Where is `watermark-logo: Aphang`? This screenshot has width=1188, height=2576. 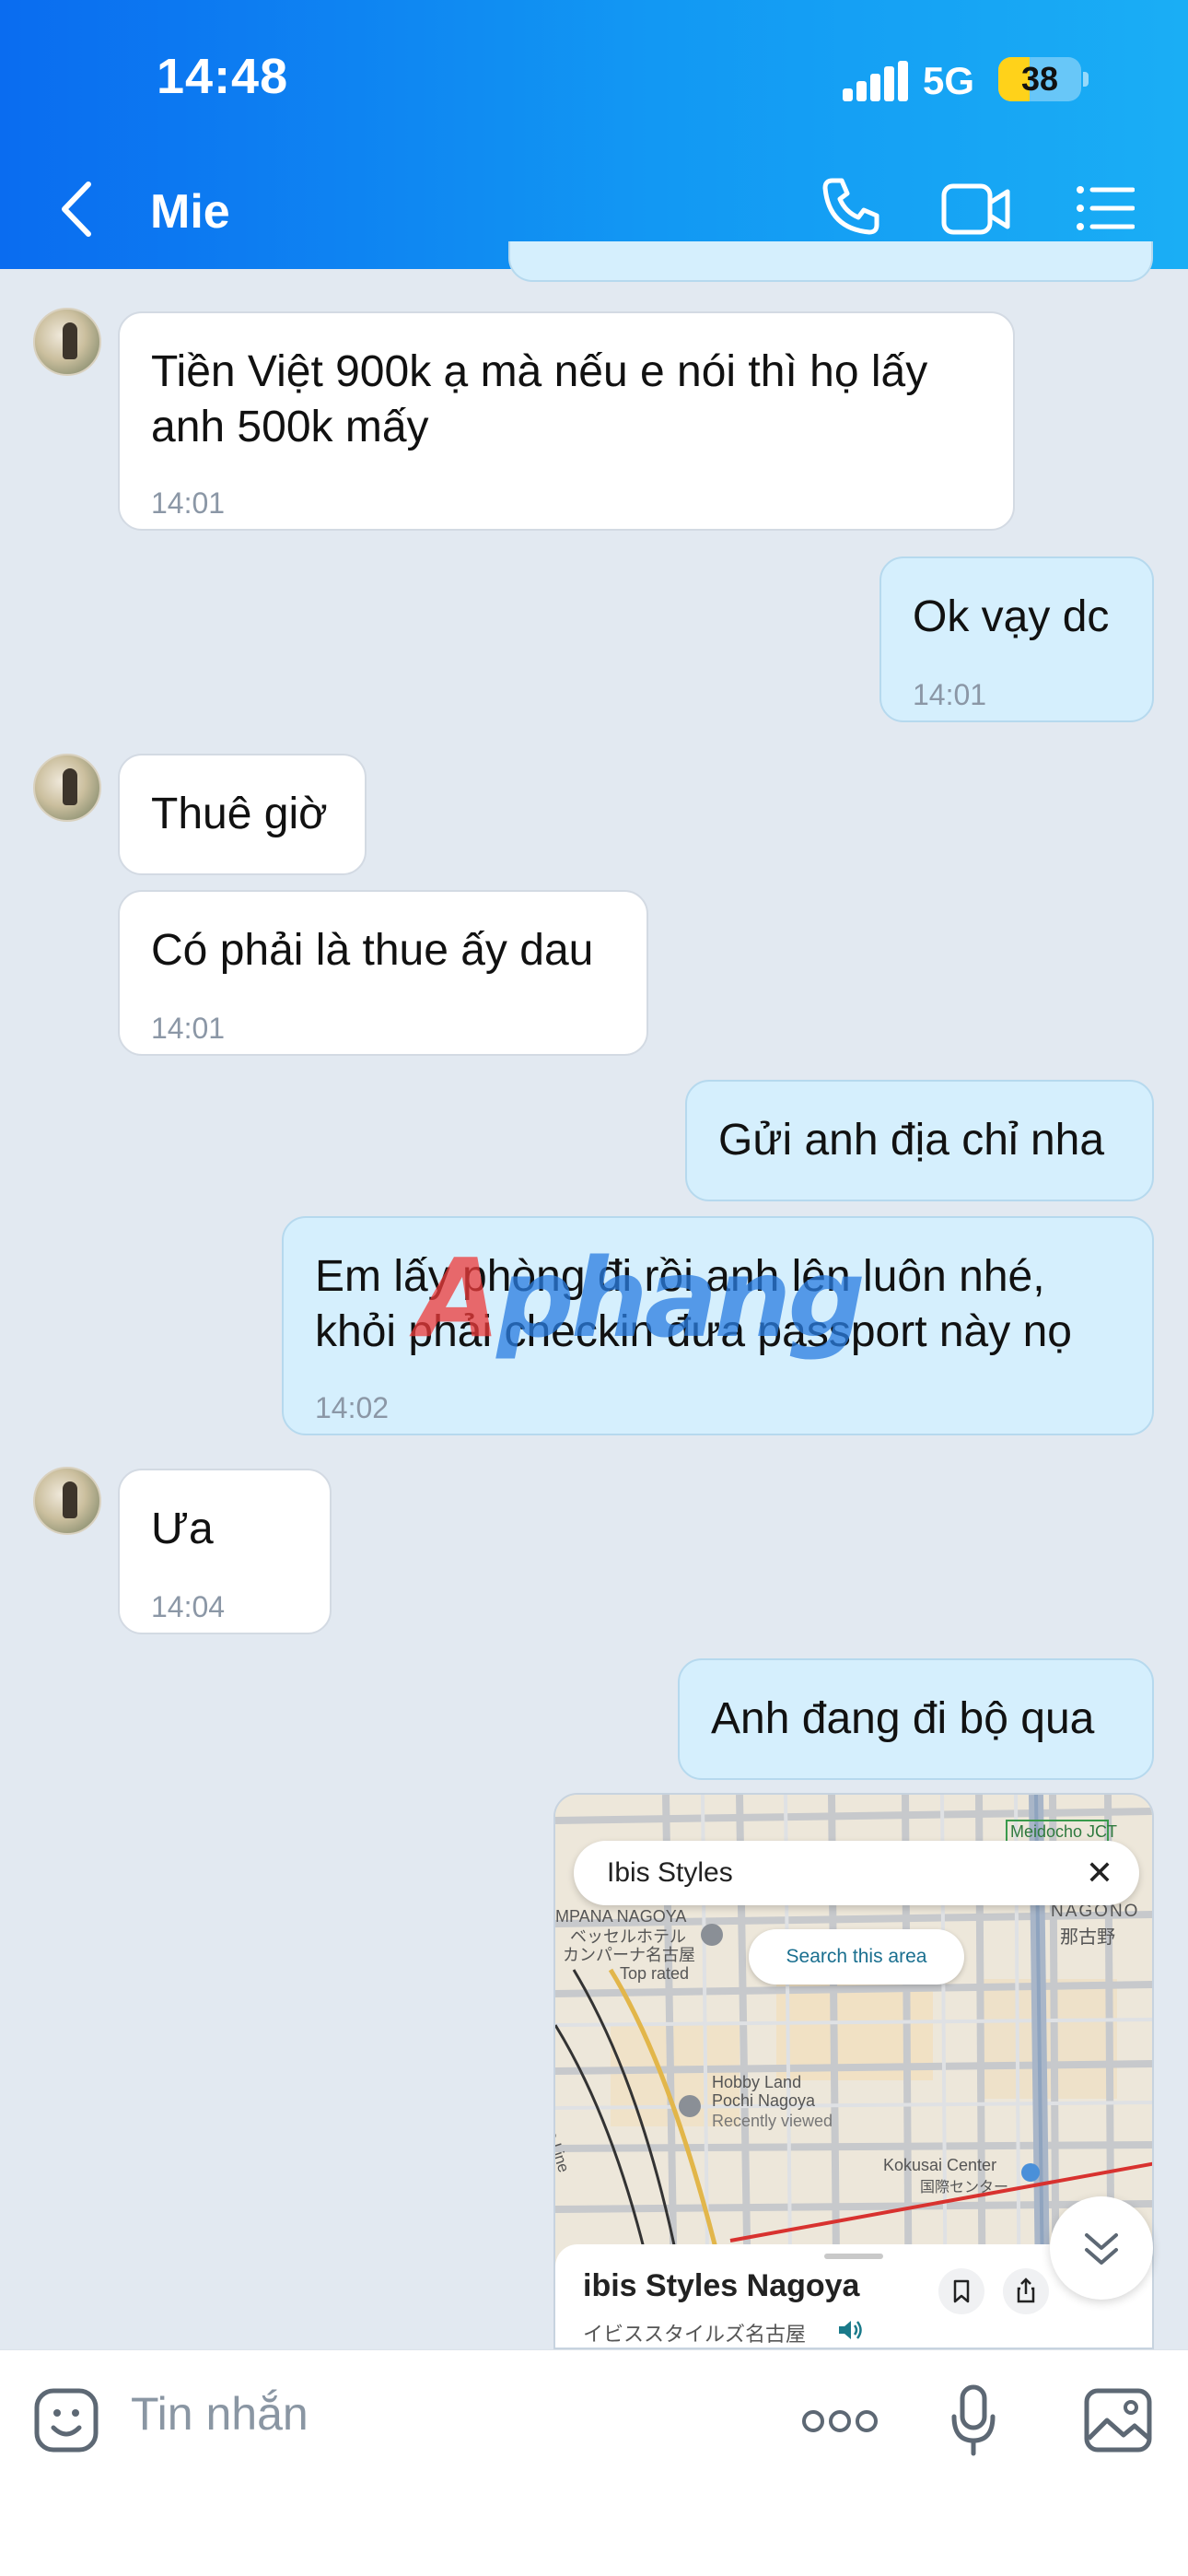 watermark-logo: Aphang is located at coordinates (641, 1298).